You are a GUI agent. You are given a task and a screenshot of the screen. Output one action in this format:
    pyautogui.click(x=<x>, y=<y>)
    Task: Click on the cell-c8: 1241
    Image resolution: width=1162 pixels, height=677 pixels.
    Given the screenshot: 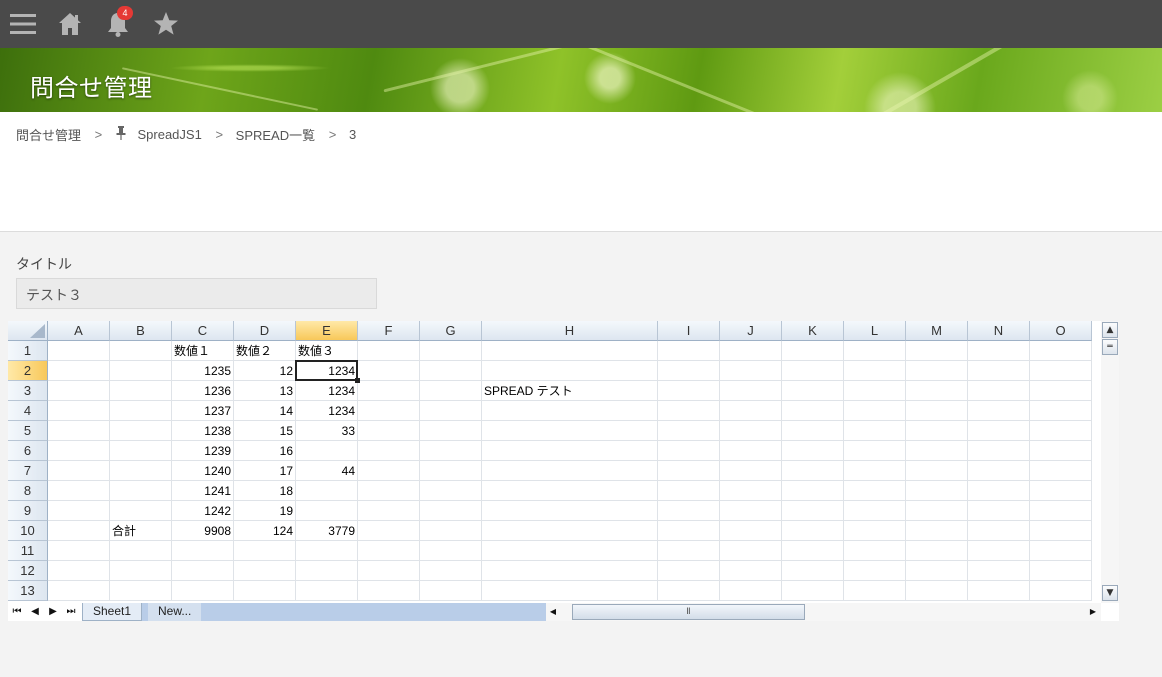 What is the action you would take?
    pyautogui.click(x=203, y=491)
    